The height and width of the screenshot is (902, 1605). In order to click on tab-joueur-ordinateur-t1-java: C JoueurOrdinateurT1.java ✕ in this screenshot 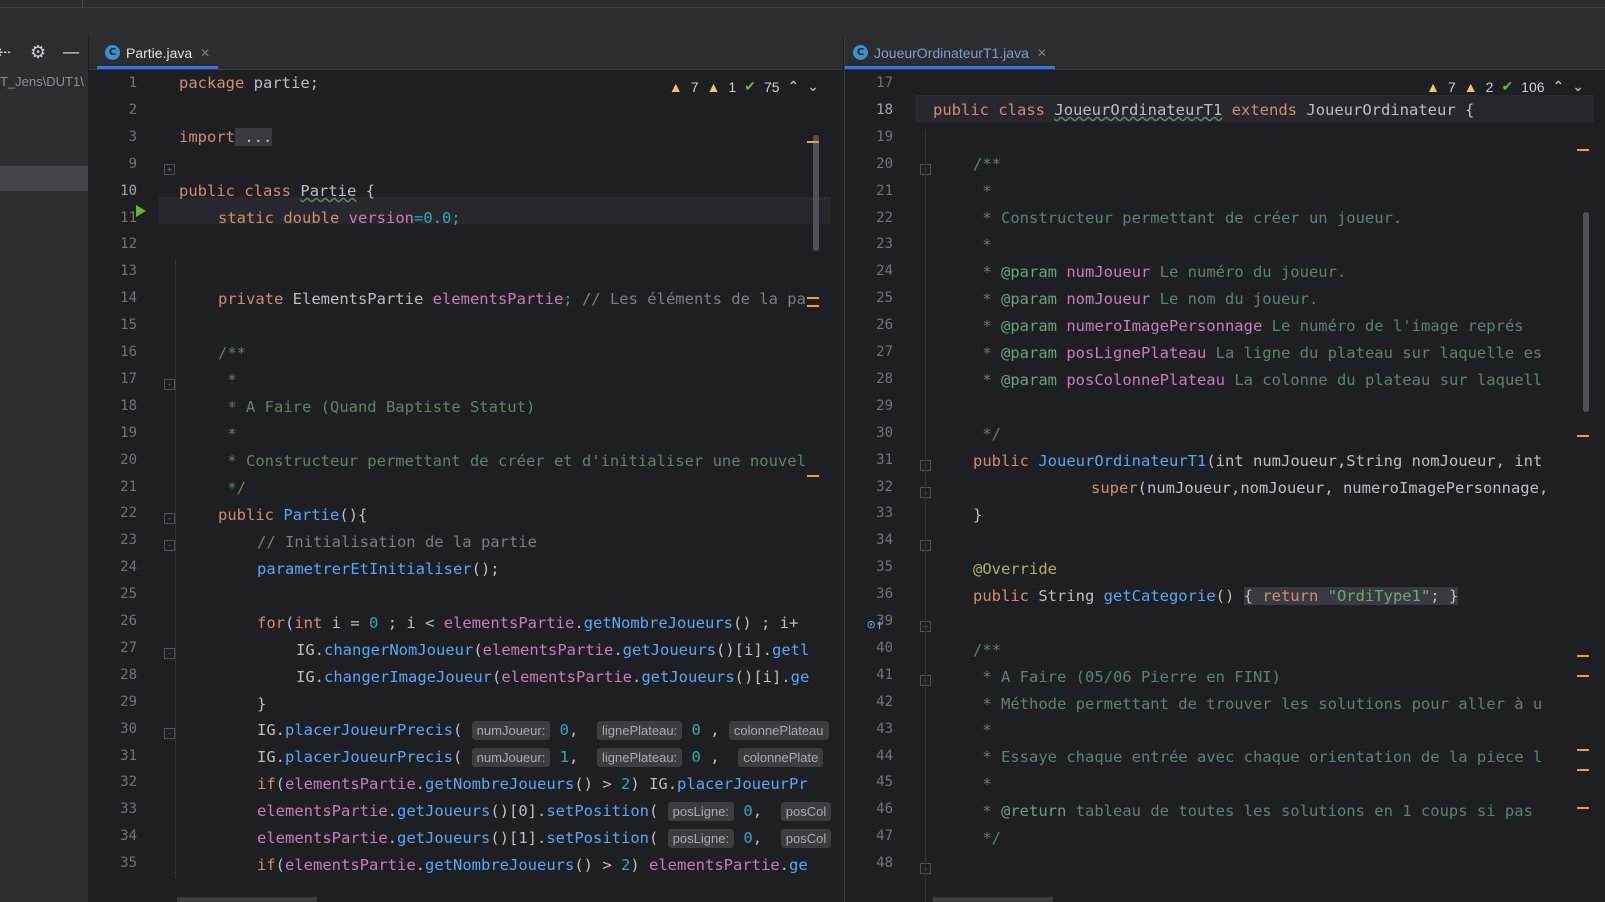, I will do `click(950, 52)`.